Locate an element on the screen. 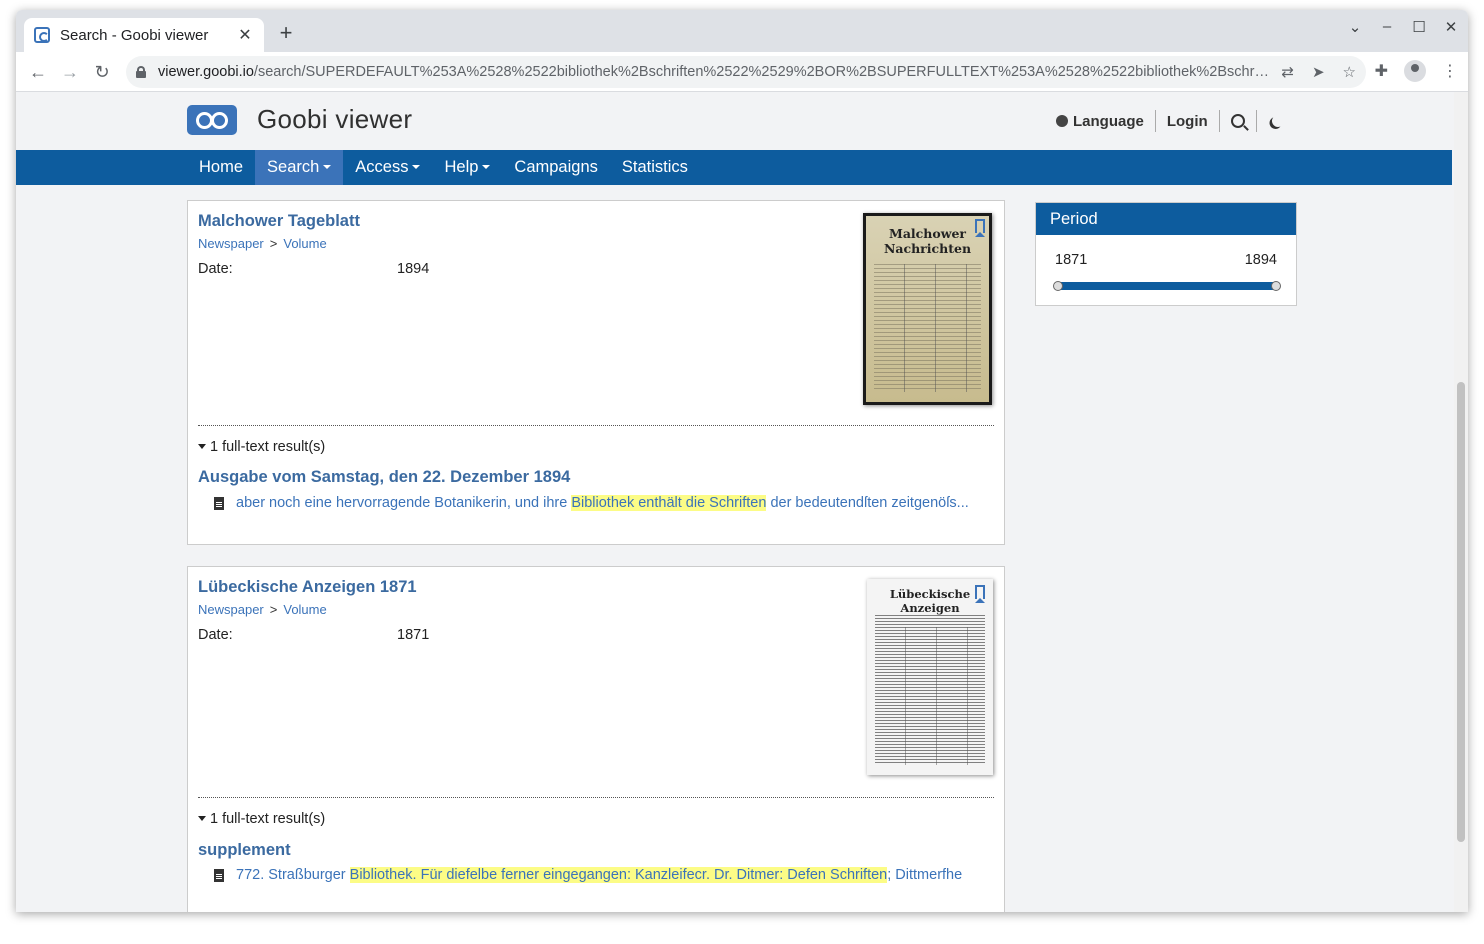 The width and height of the screenshot is (1484, 944). star-icon: ☆ is located at coordinates (1349, 72).